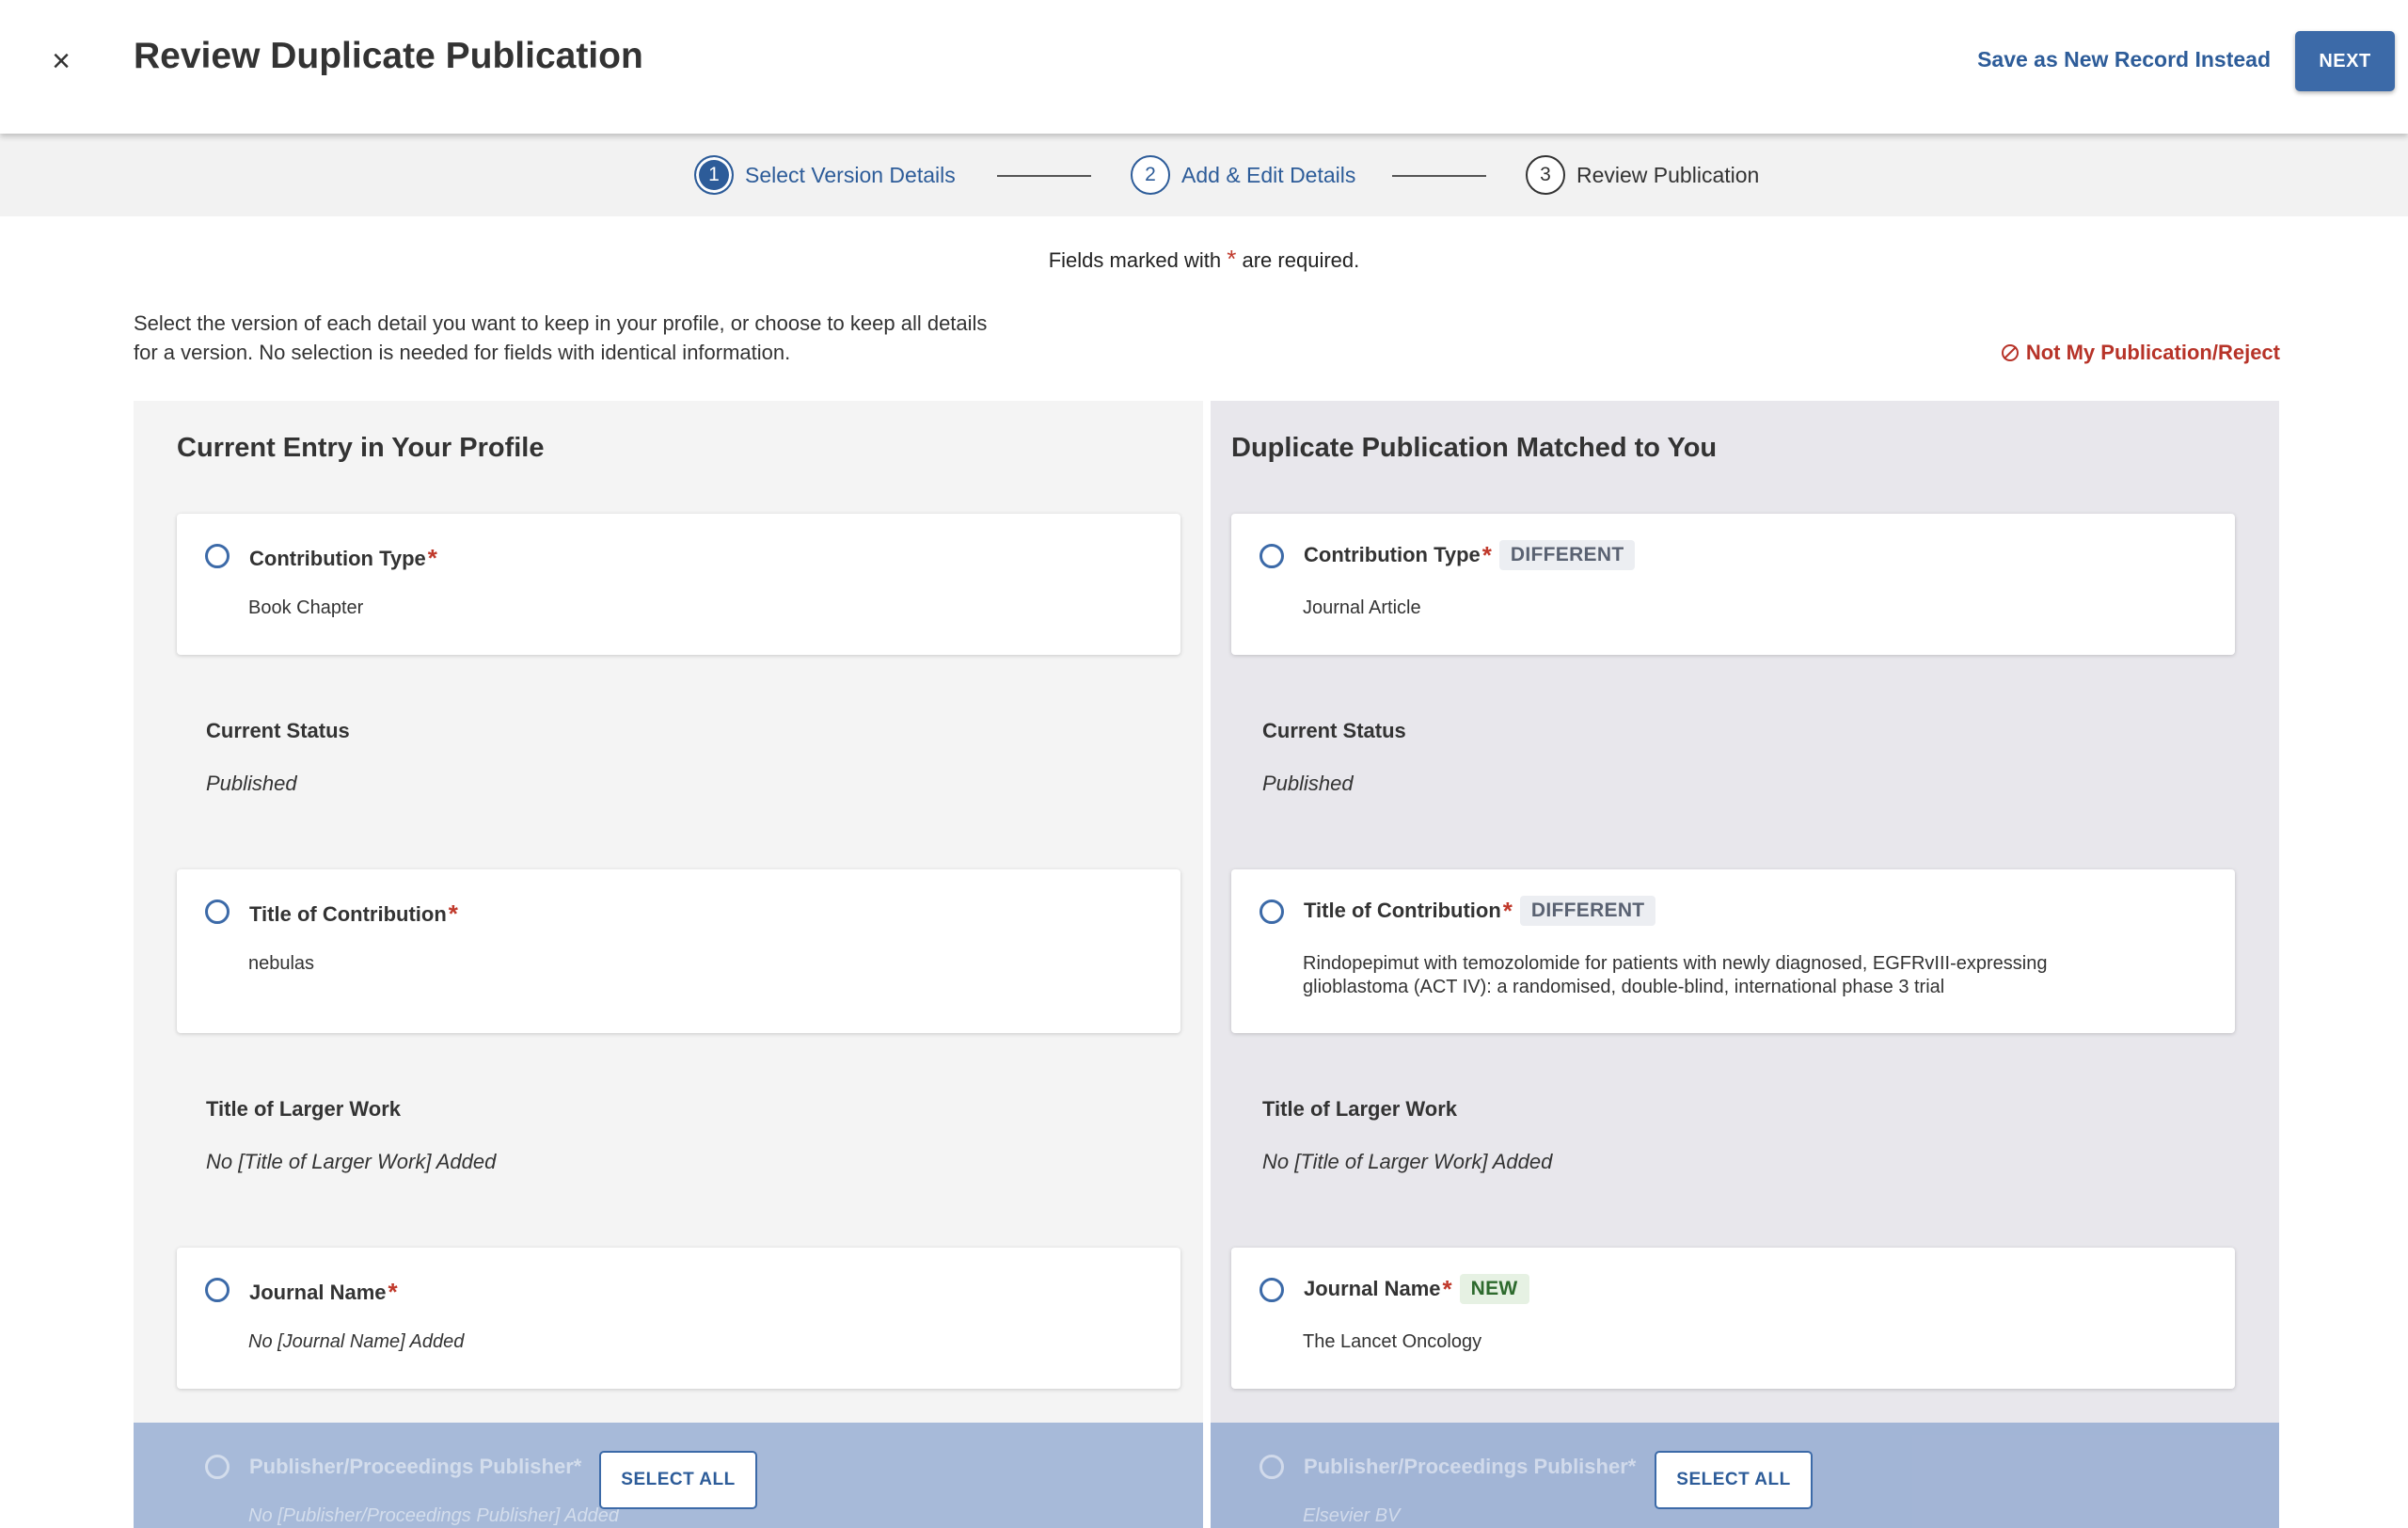 Image resolution: width=2408 pixels, height=1528 pixels. I want to click on publisher-radio-current, so click(218, 1467).